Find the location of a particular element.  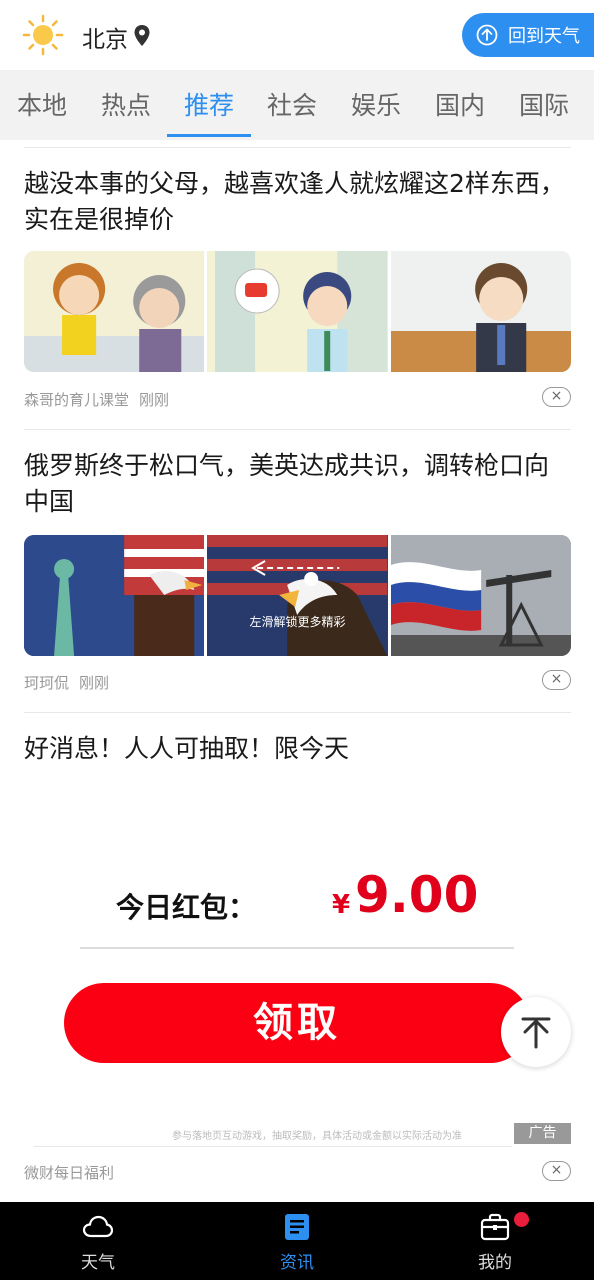

active-tab-indicator is located at coordinates (209, 135).